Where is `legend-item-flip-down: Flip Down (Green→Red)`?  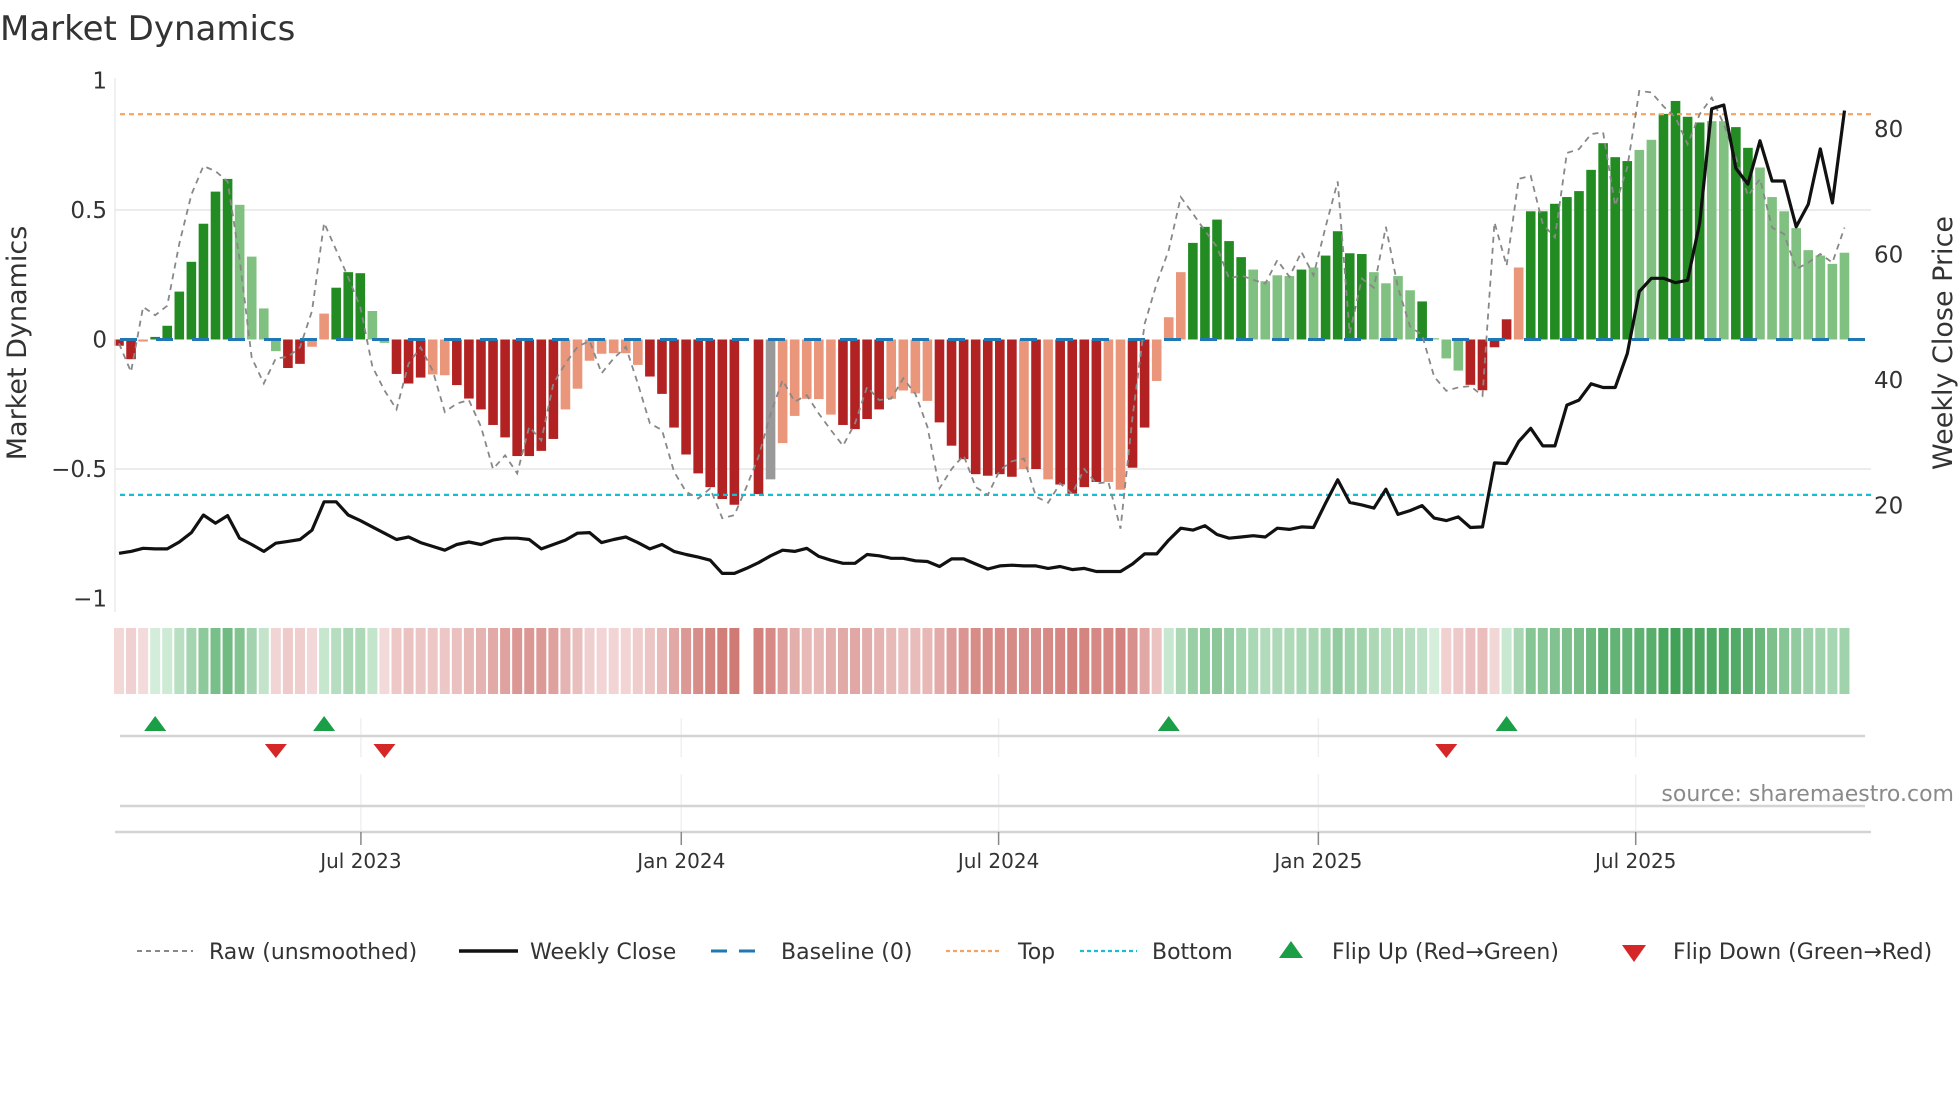 legend-item-flip-down: Flip Down (Green→Red) is located at coordinates (1777, 952).